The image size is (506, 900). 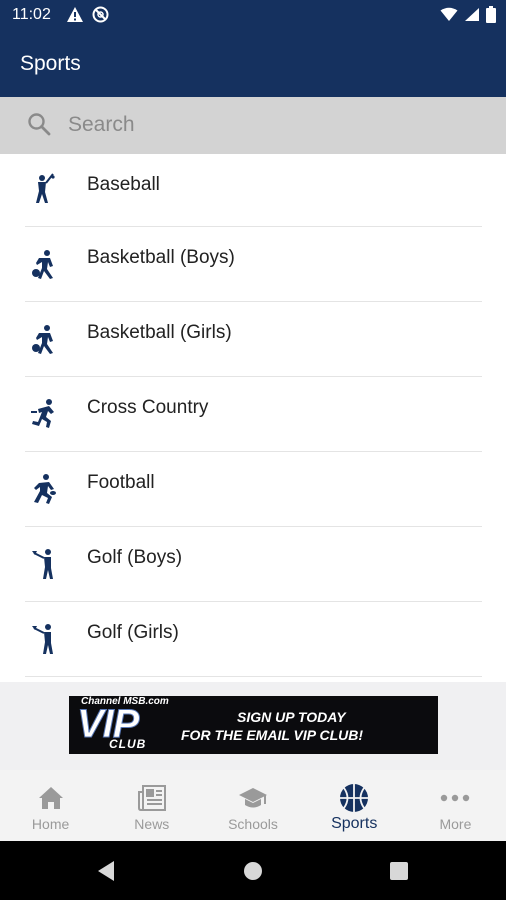 I want to click on sport-label: Basketball (Girls), so click(x=159, y=332).